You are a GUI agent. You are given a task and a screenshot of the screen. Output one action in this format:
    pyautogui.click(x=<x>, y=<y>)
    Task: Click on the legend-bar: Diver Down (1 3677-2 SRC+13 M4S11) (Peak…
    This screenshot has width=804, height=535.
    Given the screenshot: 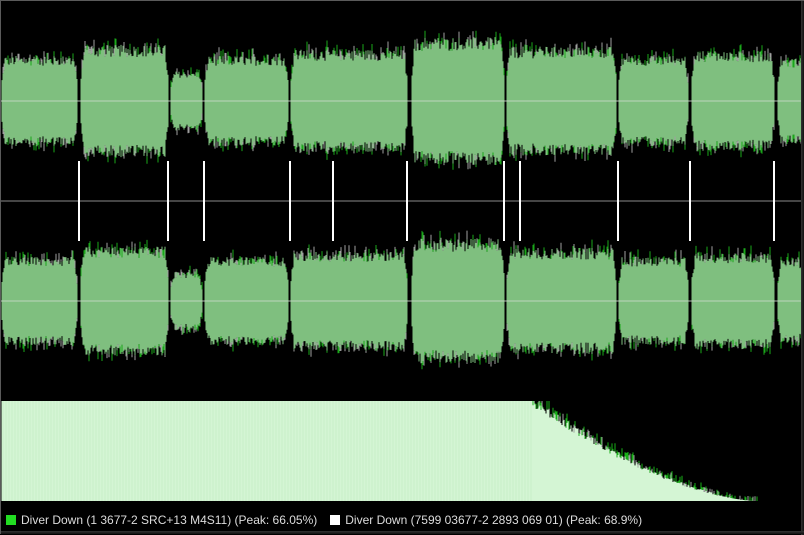 What is the action you would take?
    pyautogui.click(x=402, y=520)
    